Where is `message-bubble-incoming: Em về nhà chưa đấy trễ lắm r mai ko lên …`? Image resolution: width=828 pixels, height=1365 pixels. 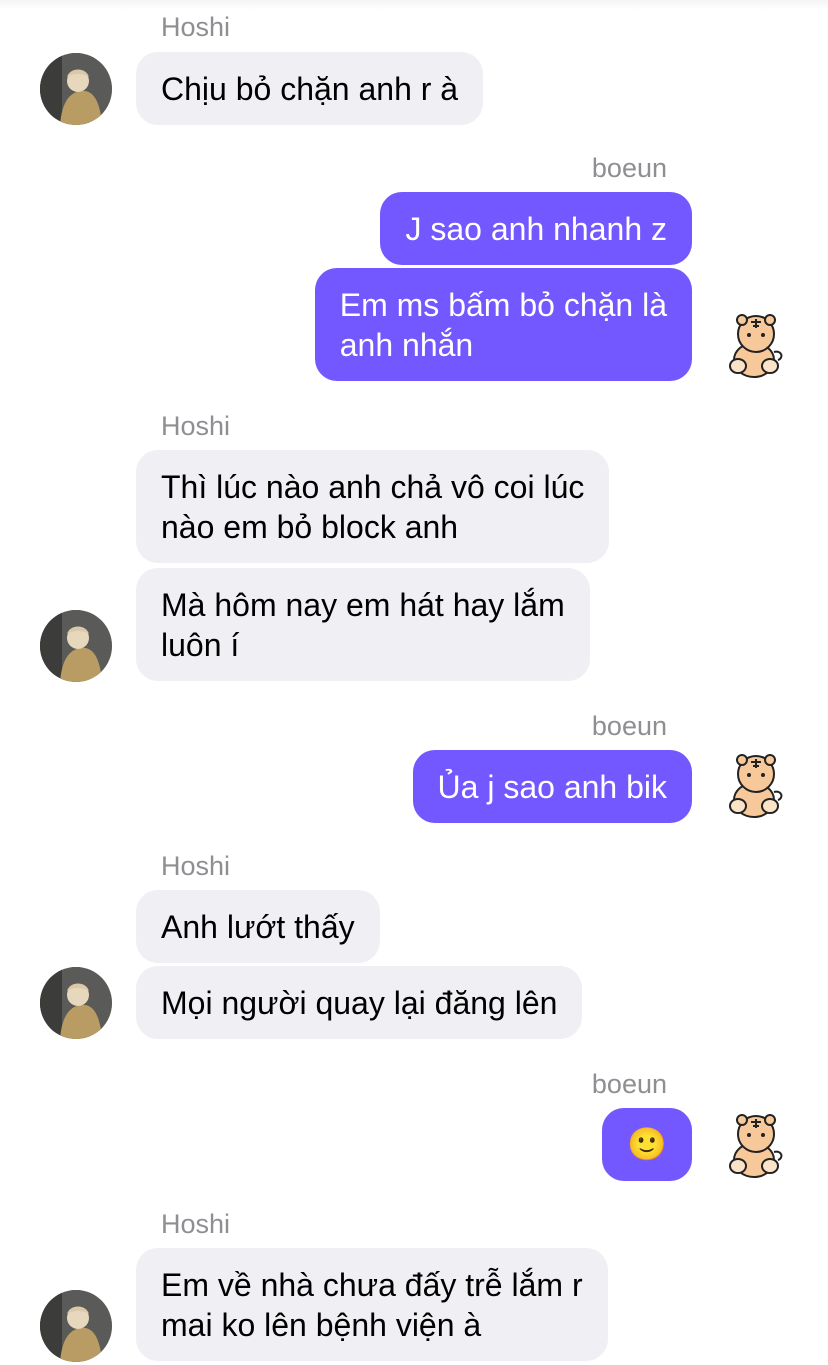
message-bubble-incoming: Em về nhà chưa đấy trễ lắm r mai ko lên … is located at coordinates (372, 1304).